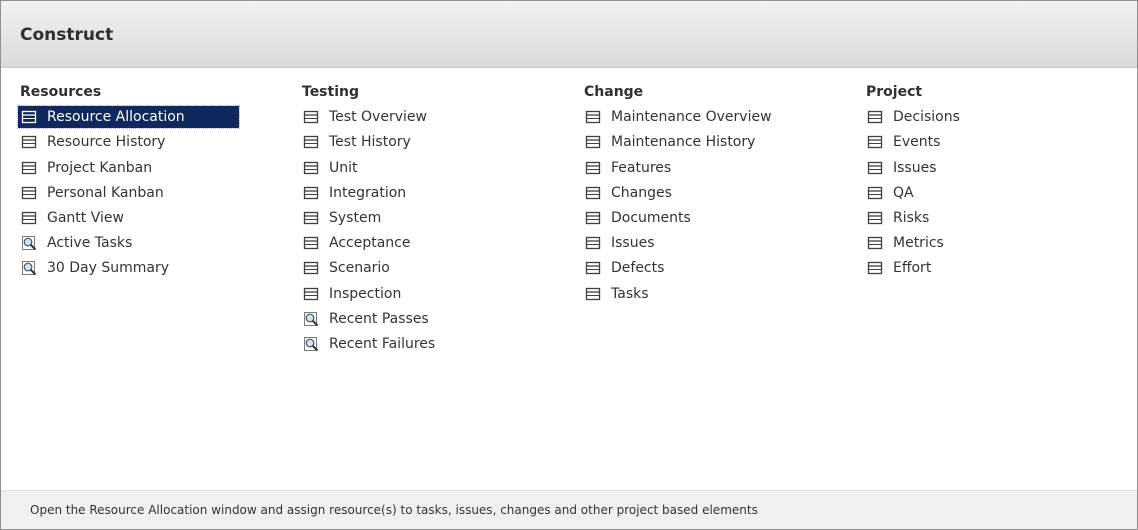 This screenshot has width=1138, height=530. I want to click on item-documents: Documents, so click(677, 218).